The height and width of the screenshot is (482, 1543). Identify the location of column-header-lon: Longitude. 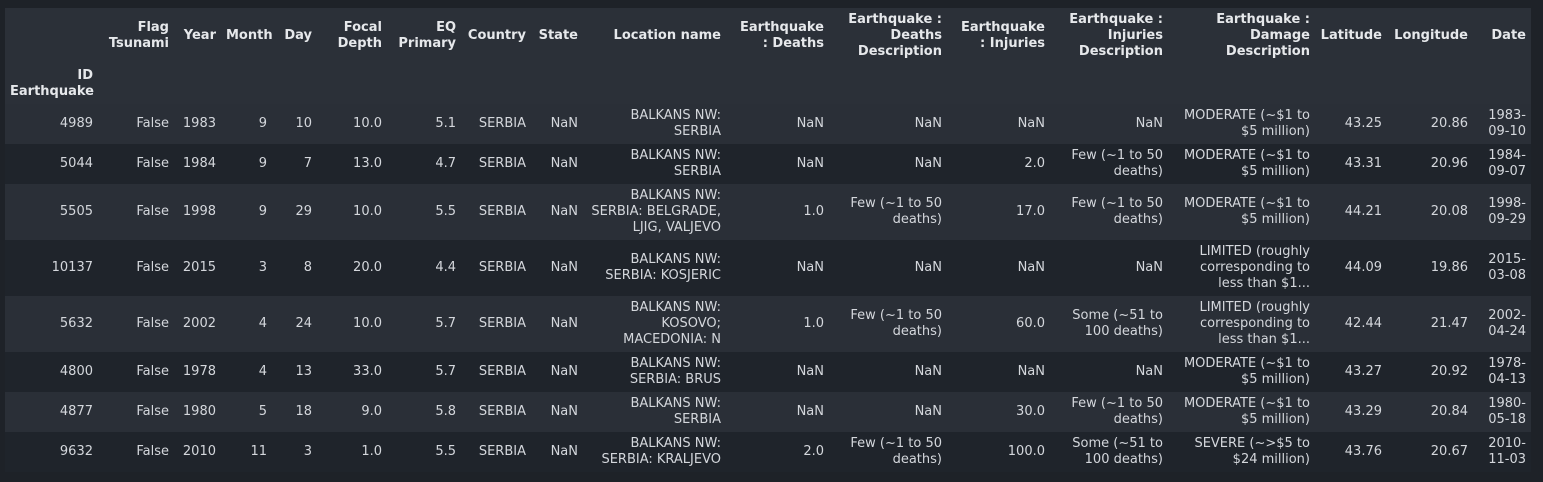
(1431, 35).